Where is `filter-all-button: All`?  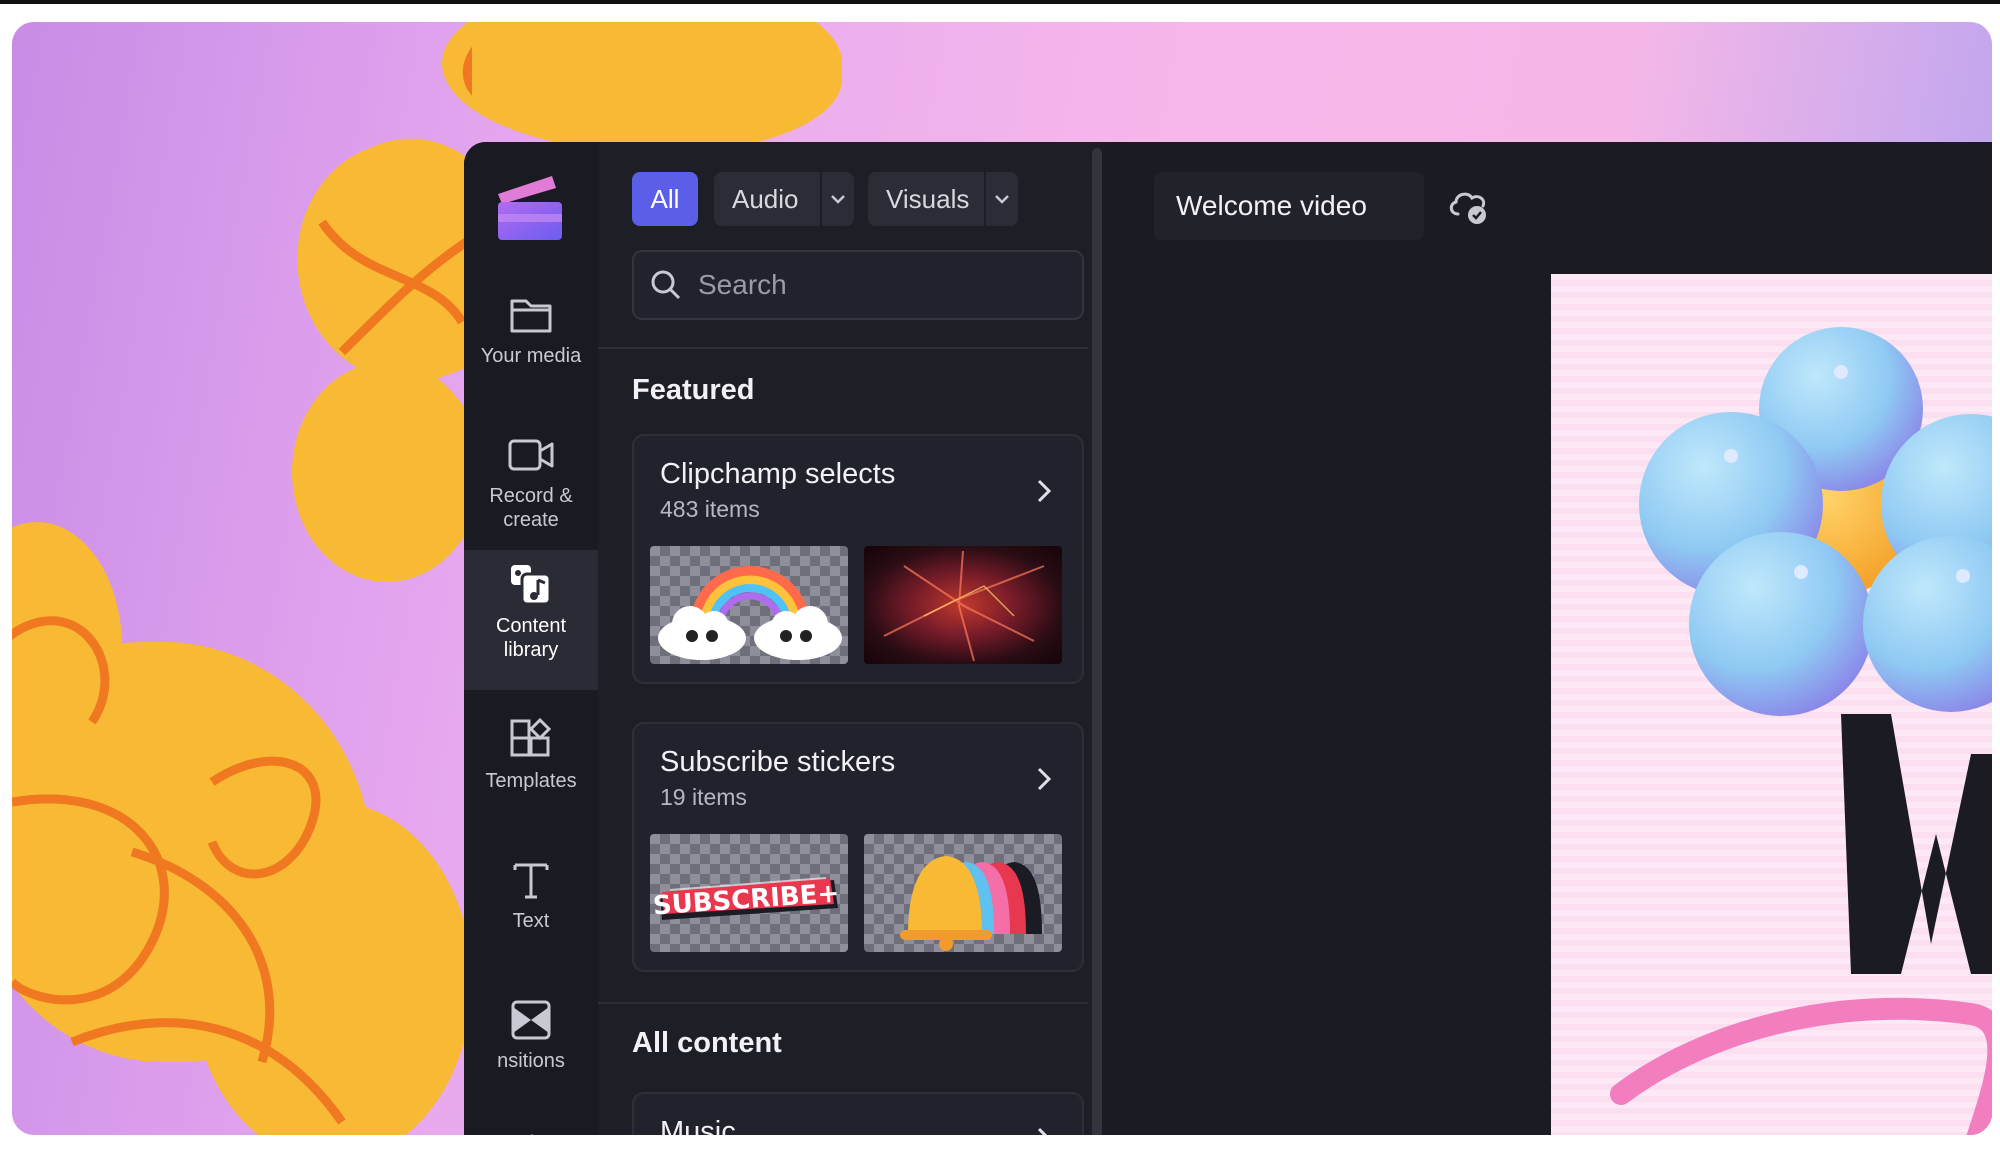 filter-all-button: All is located at coordinates (665, 199).